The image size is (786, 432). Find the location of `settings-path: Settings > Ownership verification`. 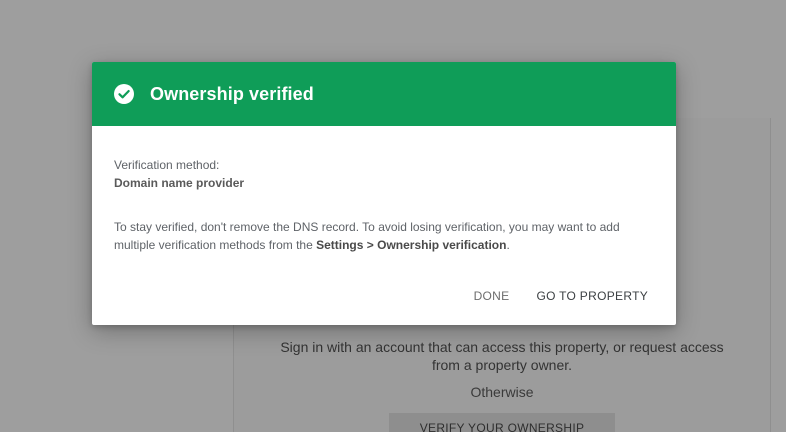

settings-path: Settings > Ownership verification is located at coordinates (411, 245).